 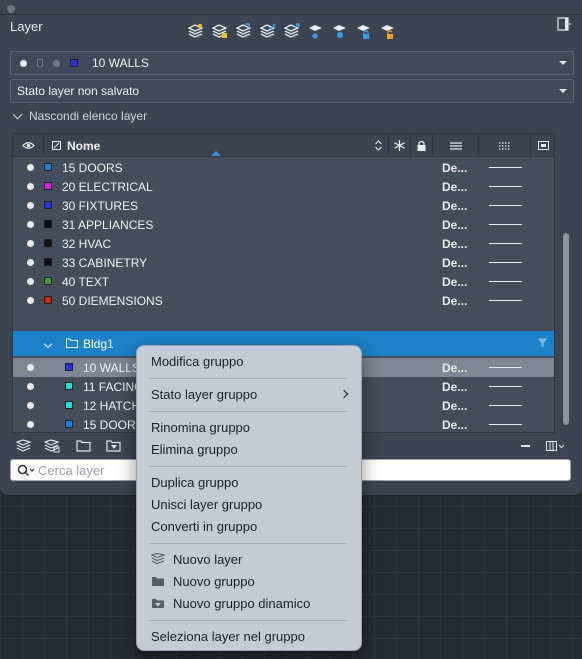 What do you see at coordinates (250, 604) in the screenshot?
I see `menu-new-dynamic-group: Nuovo gruppo dinamico` at bounding box center [250, 604].